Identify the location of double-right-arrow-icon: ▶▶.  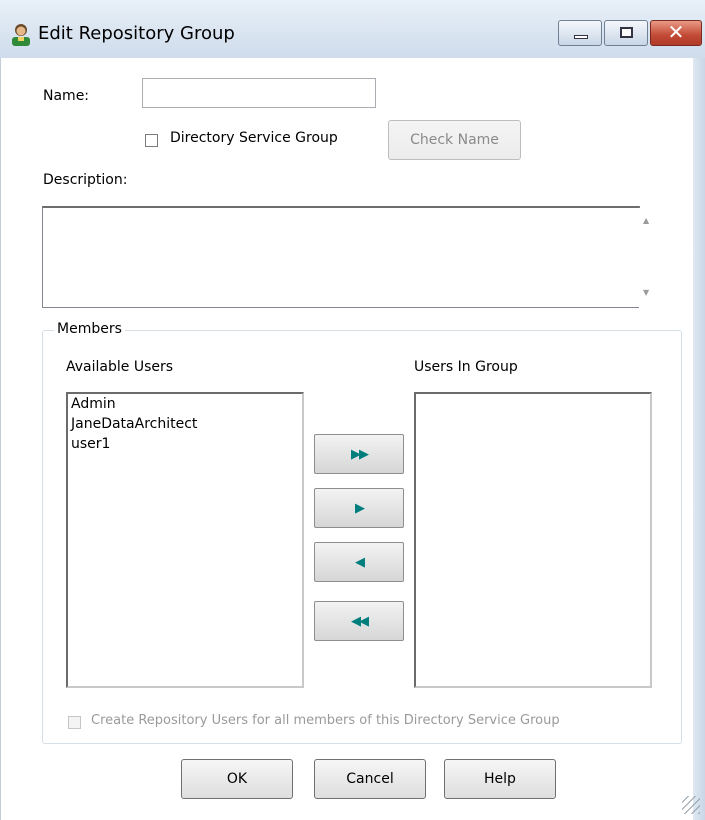
(360, 454).